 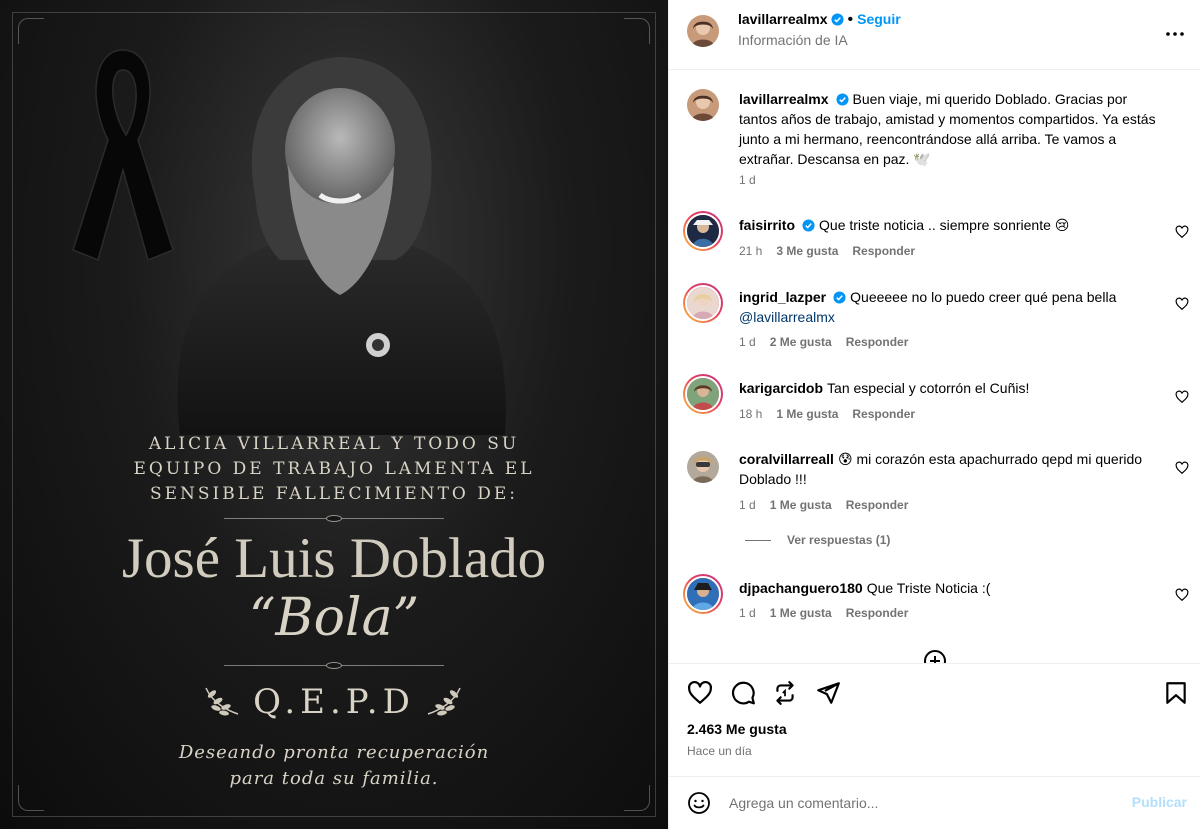 What do you see at coordinates (719, 751) in the screenshot?
I see `post-time: Hace un día` at bounding box center [719, 751].